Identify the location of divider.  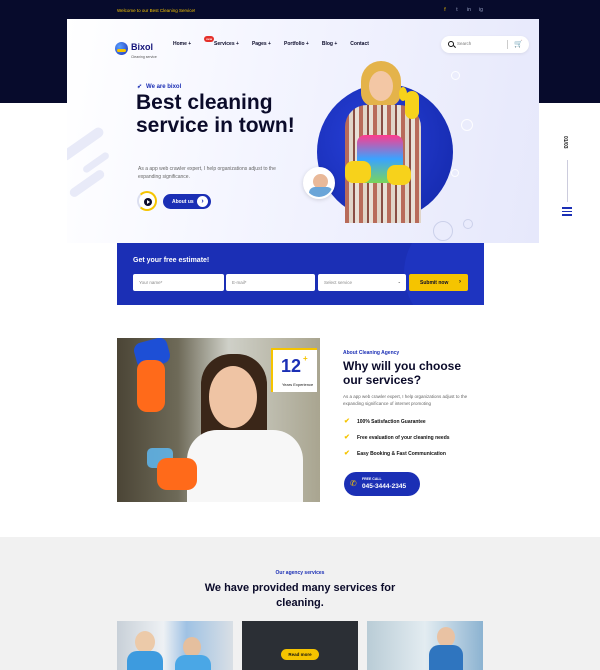
(507, 44).